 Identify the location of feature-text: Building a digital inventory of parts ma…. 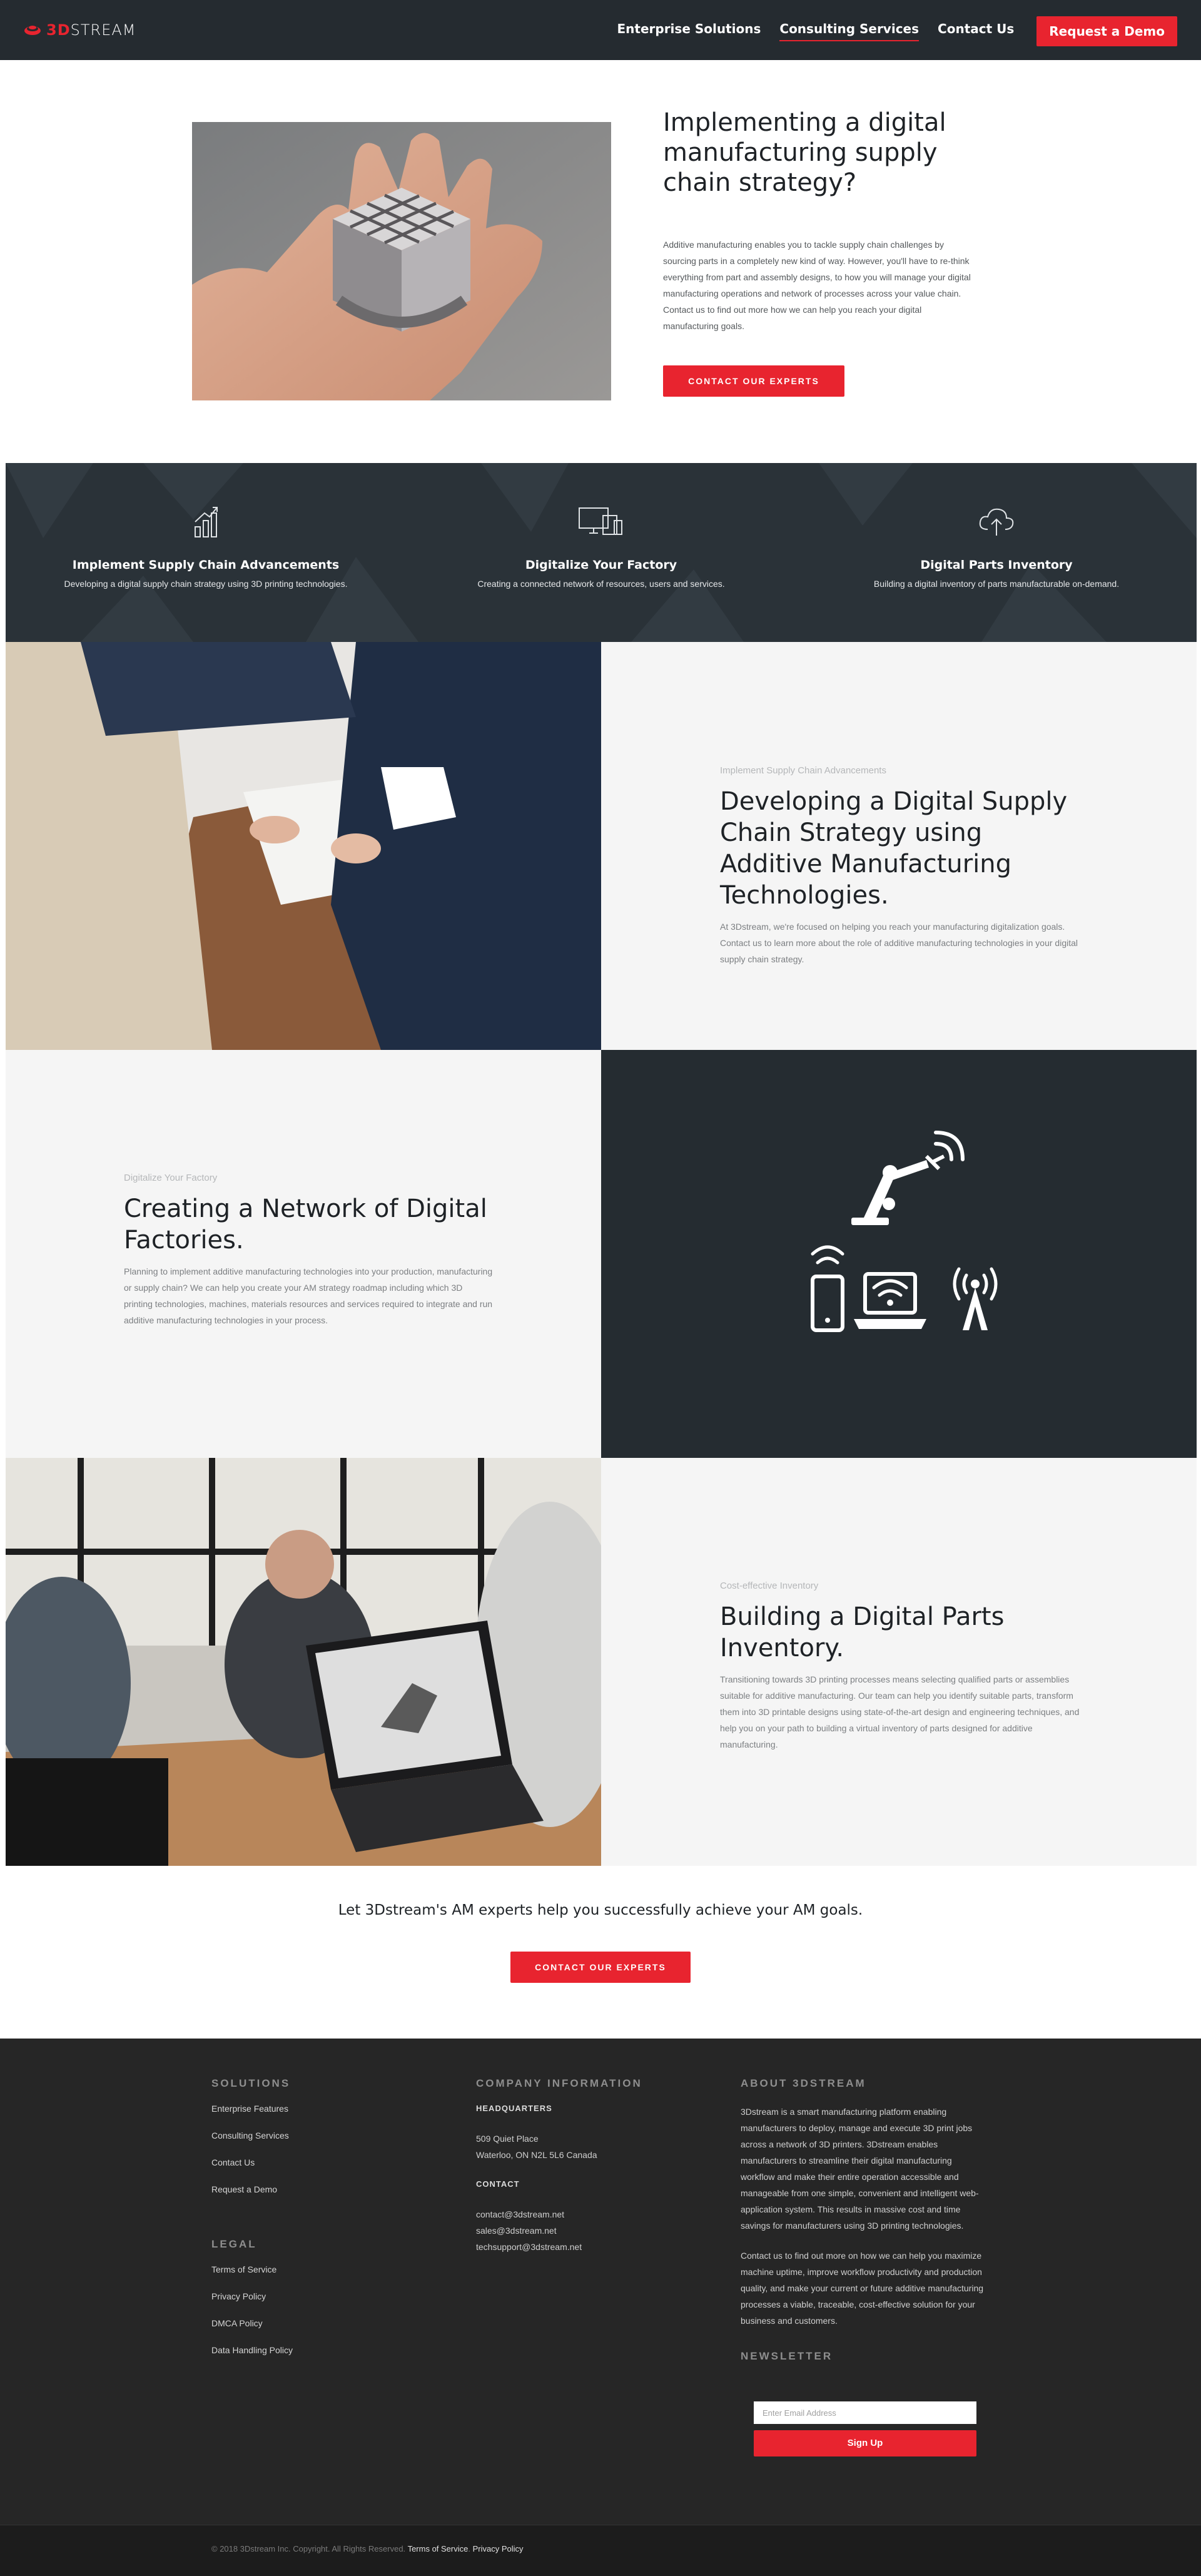
(996, 584).